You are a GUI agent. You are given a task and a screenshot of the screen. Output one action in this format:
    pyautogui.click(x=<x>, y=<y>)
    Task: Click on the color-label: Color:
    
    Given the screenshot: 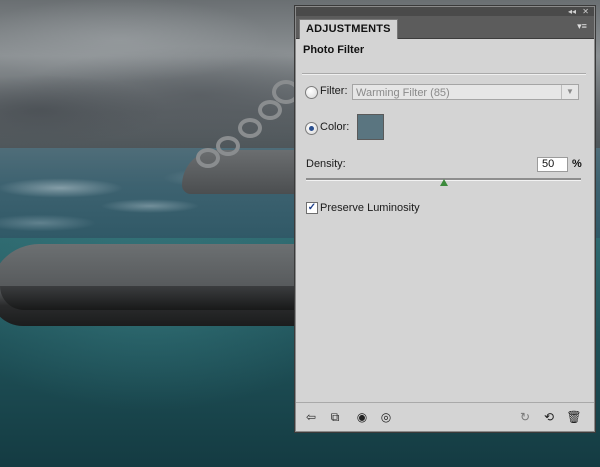 What is the action you would take?
    pyautogui.click(x=335, y=127)
    